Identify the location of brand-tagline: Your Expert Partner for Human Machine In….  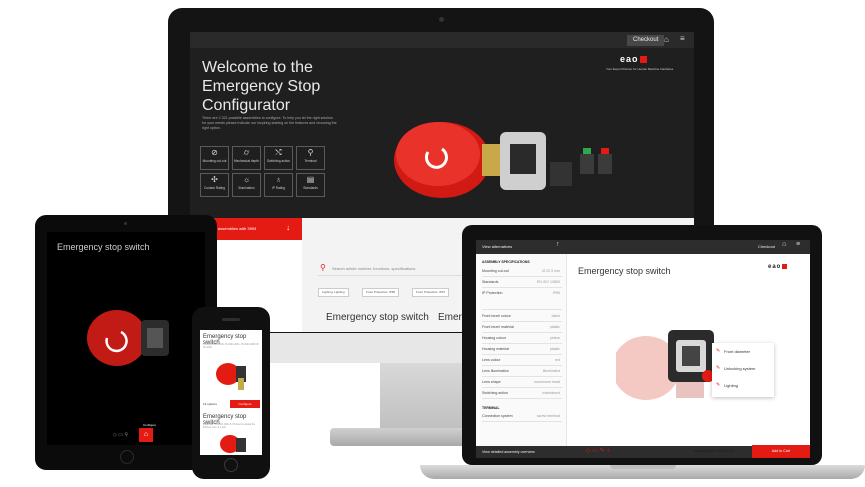
(640, 69).